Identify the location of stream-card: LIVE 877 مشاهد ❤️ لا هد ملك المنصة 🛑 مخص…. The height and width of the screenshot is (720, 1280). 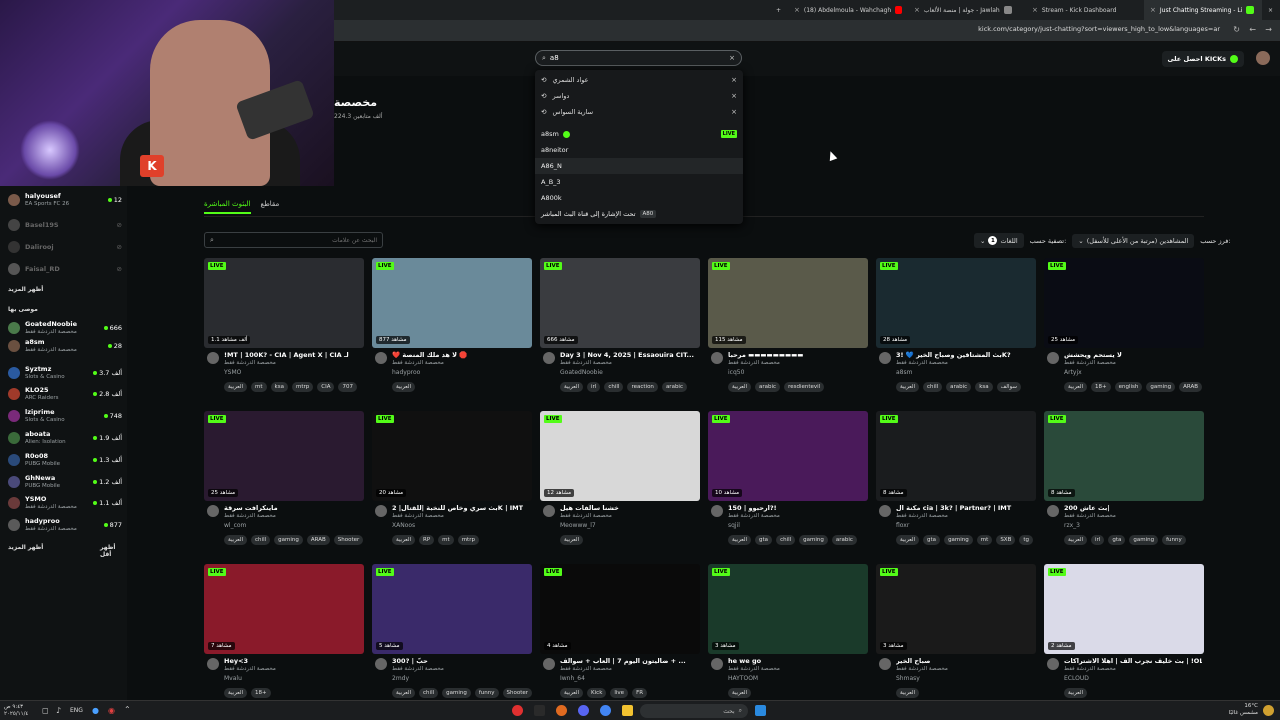
(452, 328).